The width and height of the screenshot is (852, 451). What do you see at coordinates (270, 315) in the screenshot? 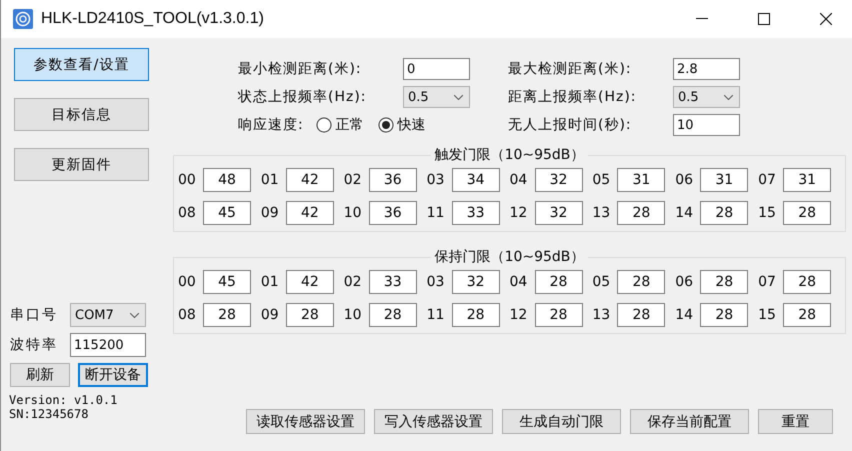
I see `gate-index: 09` at bounding box center [270, 315].